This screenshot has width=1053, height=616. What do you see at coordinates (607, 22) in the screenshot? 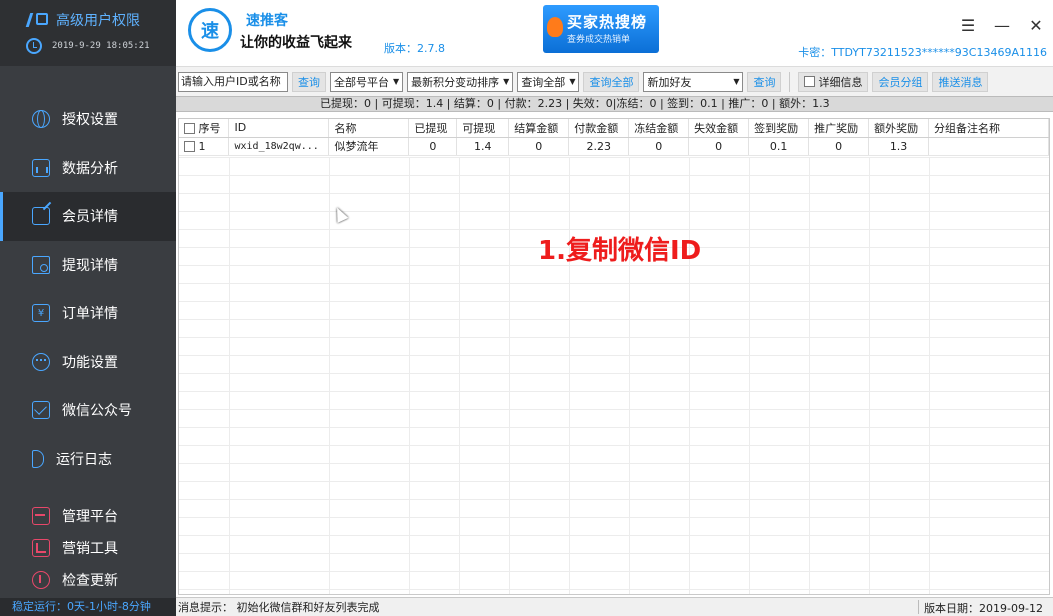
I see `banner-title: 买家热搜榜` at bounding box center [607, 22].